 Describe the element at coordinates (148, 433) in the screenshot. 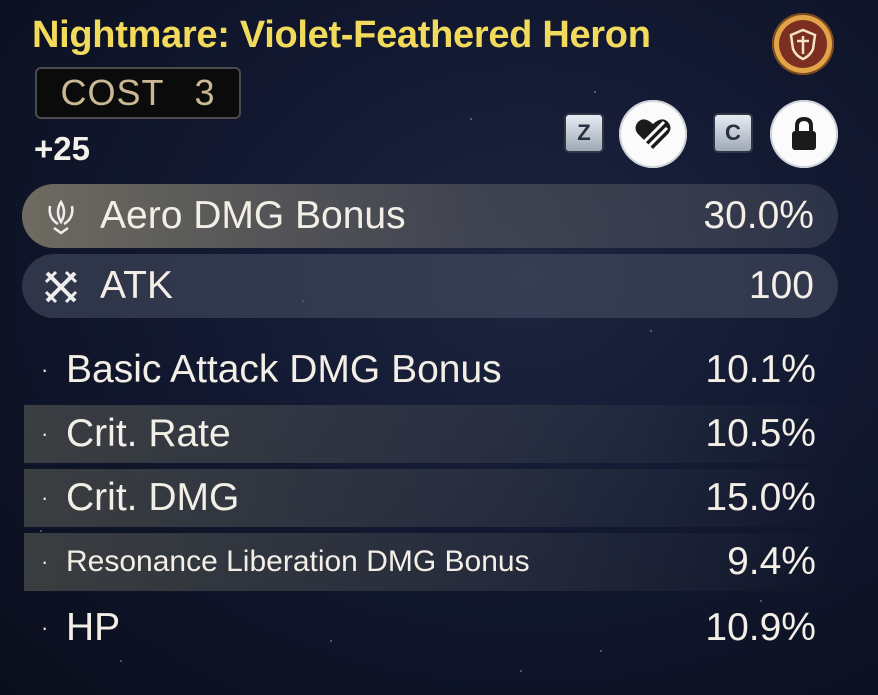

I see `sub-stat-label: Crit. Rate` at that location.